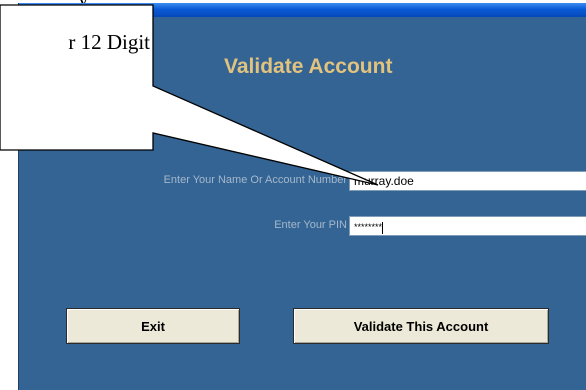 This screenshot has height=390, width=586. Describe the element at coordinates (384, 181) in the screenshot. I see `name-input-value: murray.doe` at that location.